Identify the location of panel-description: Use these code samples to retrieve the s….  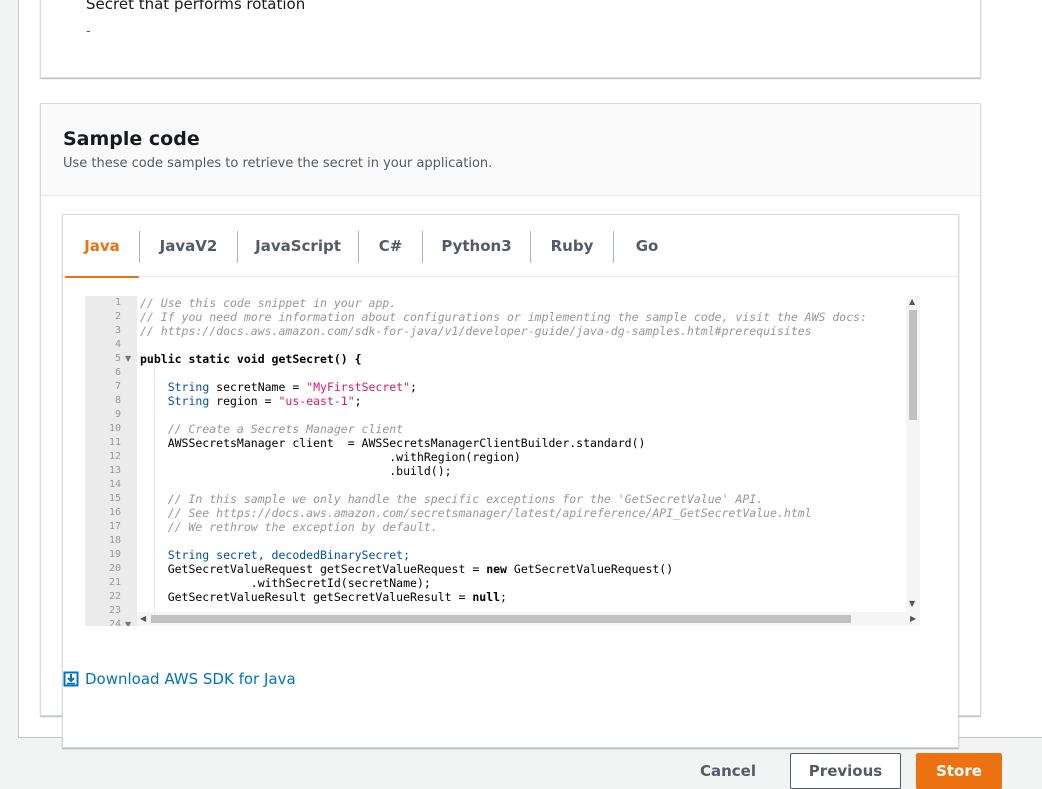
(278, 163).